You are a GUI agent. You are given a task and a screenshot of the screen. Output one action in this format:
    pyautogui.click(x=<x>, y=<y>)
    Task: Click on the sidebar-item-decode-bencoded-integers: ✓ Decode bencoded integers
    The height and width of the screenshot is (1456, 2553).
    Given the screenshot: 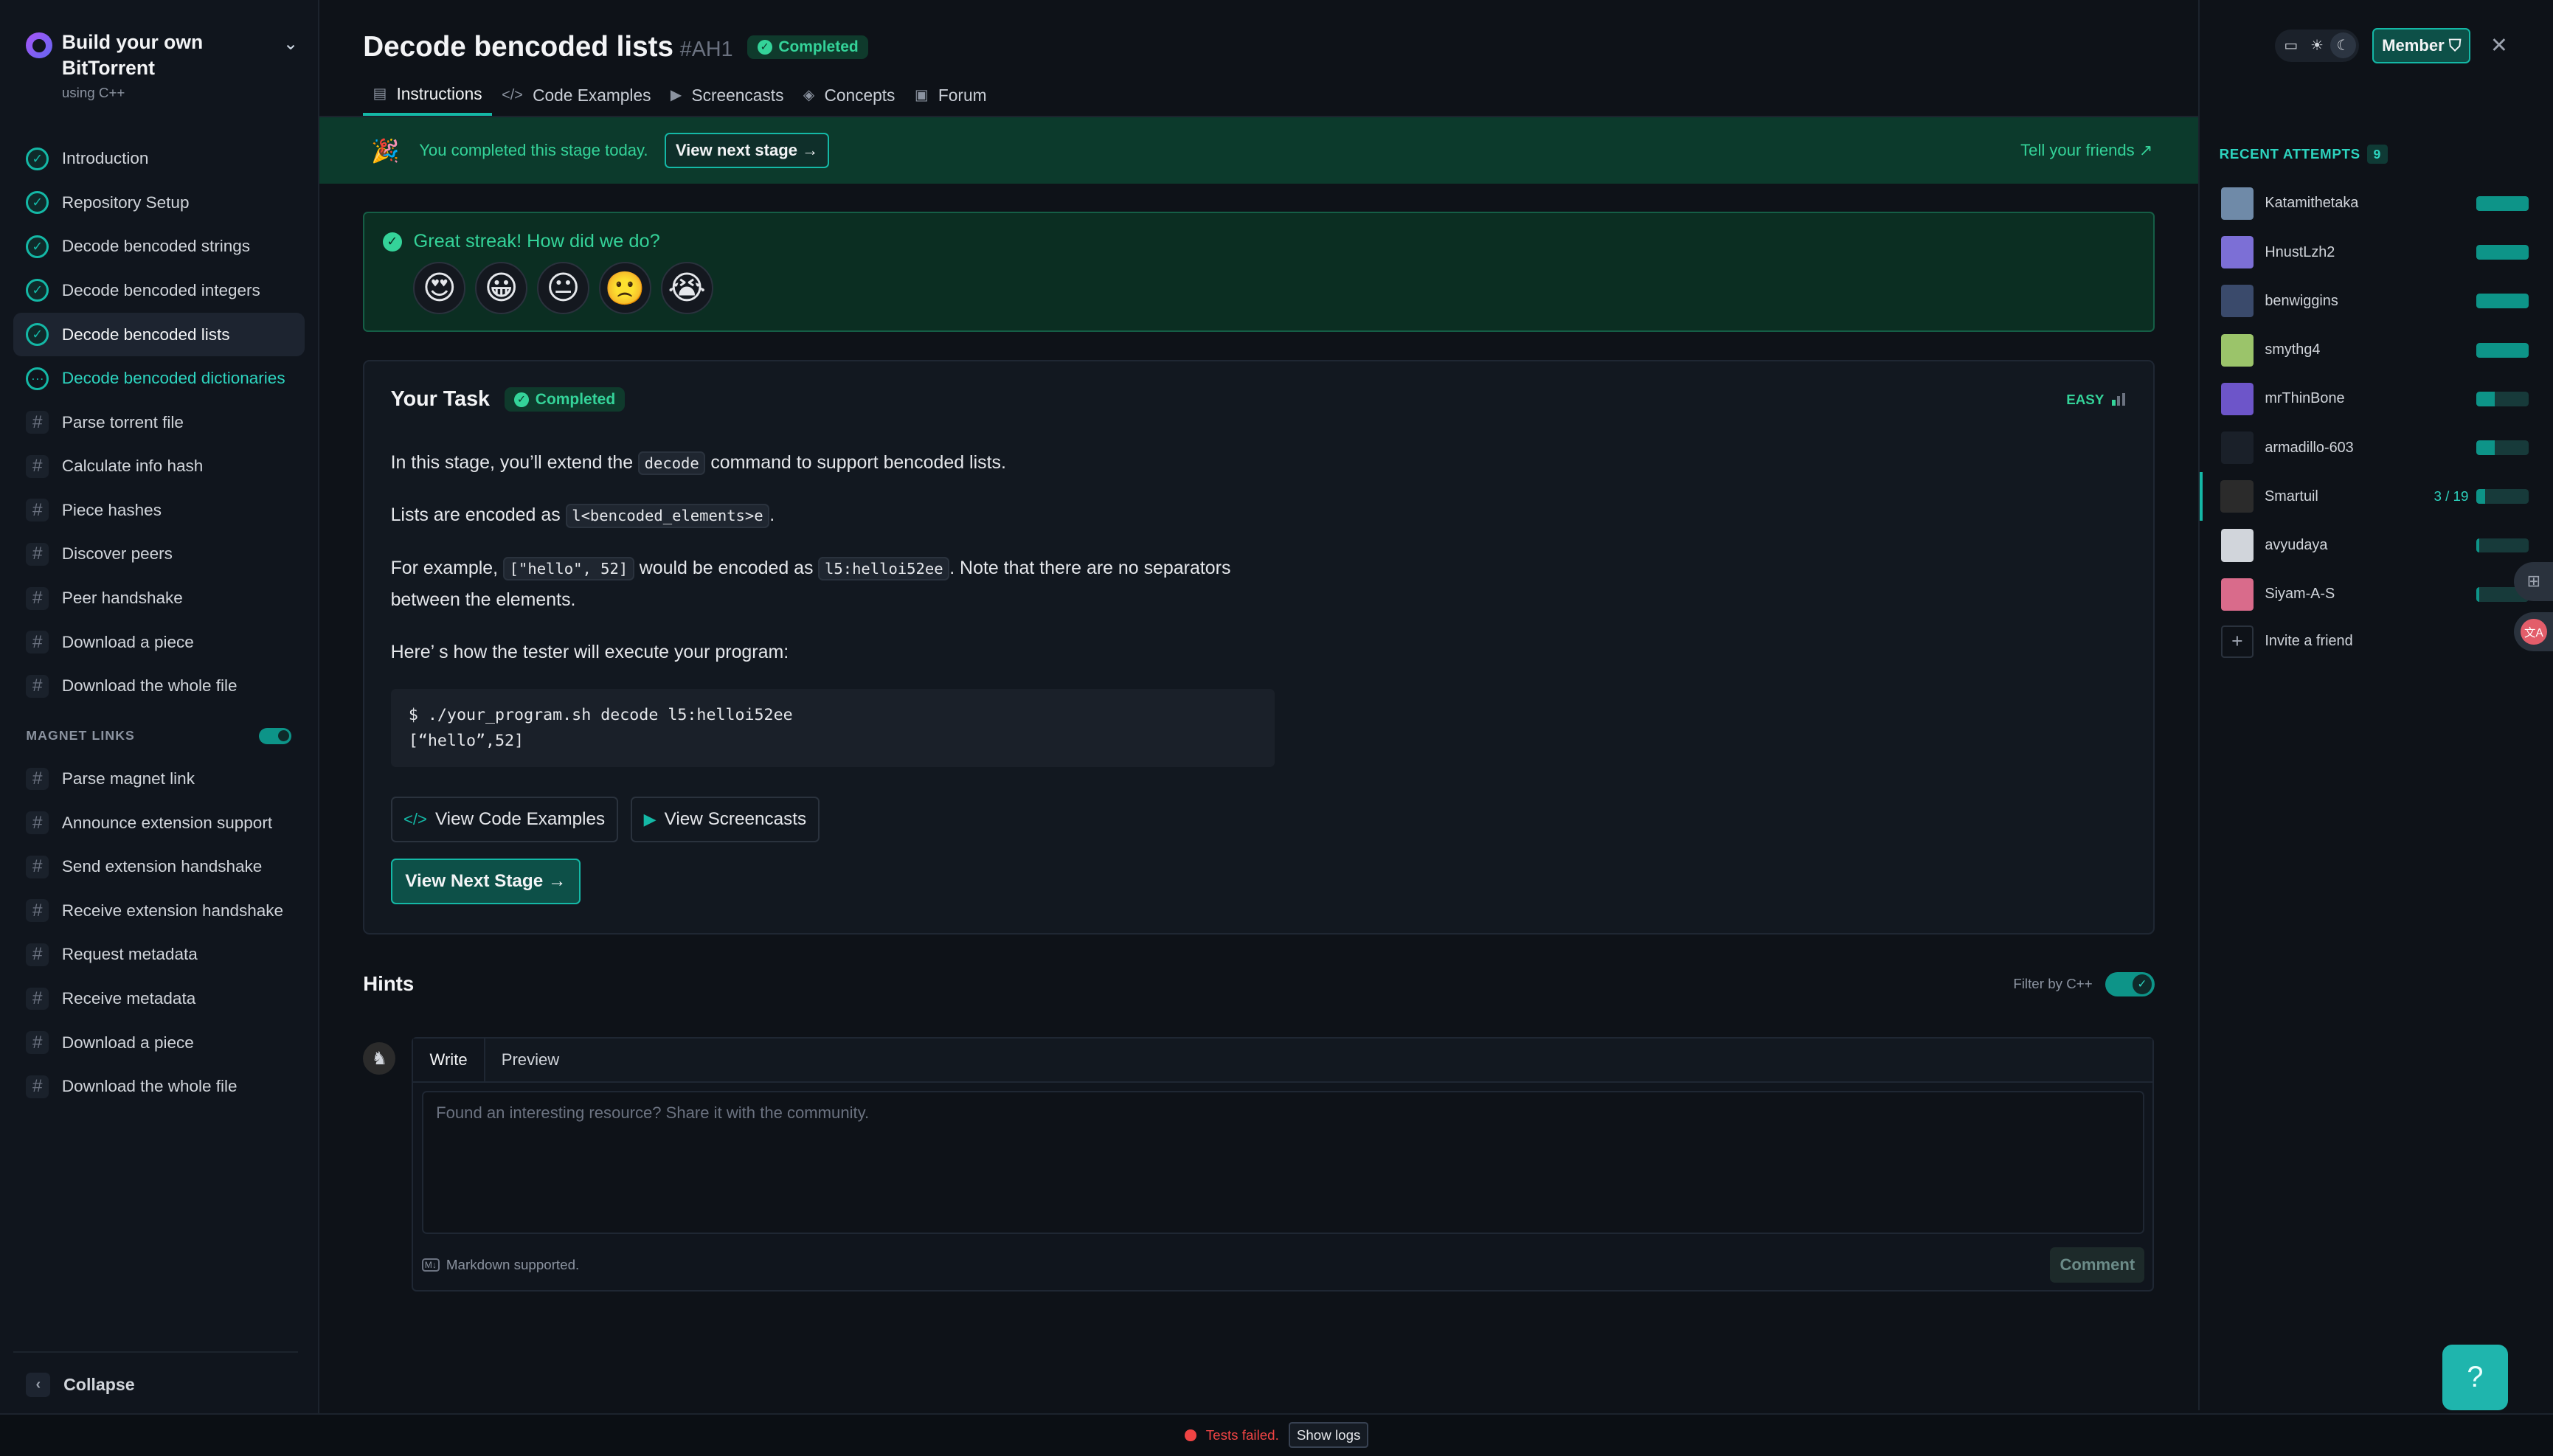 What is the action you would take?
    pyautogui.click(x=159, y=290)
    